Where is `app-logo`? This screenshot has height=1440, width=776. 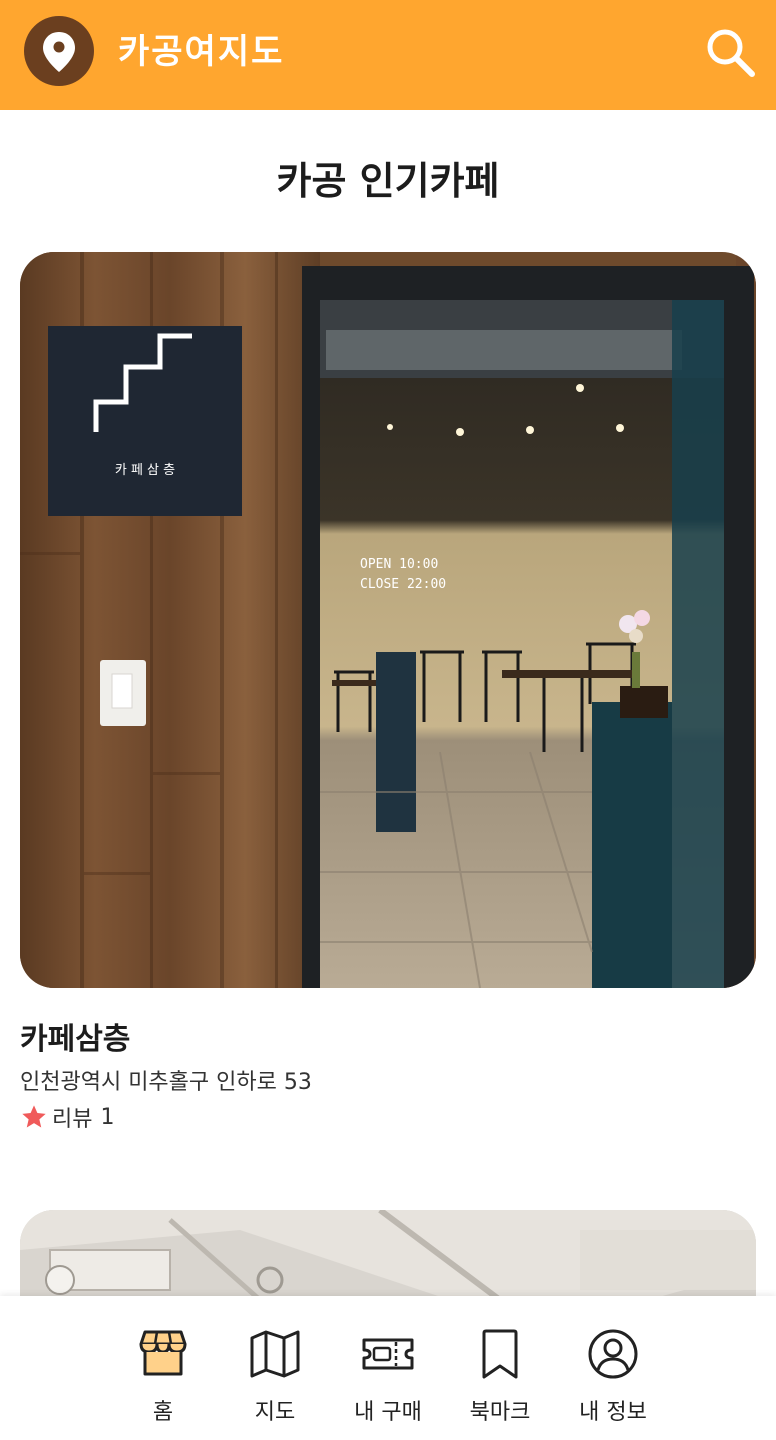
app-logo is located at coordinates (59, 51).